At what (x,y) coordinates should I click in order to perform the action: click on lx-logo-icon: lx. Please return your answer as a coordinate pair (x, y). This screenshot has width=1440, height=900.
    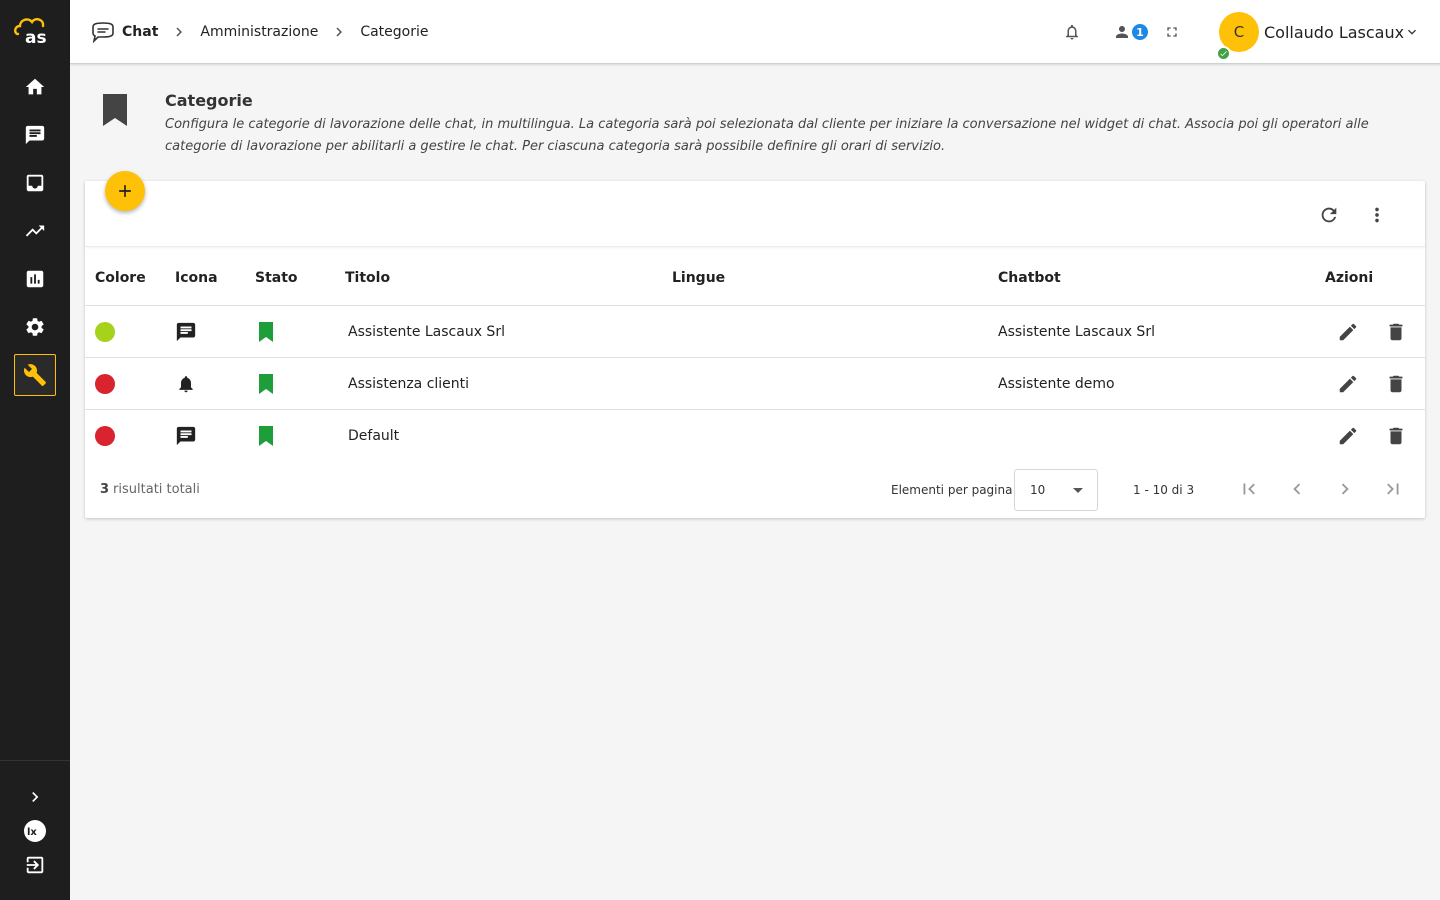
    Looking at the image, I should click on (35, 831).